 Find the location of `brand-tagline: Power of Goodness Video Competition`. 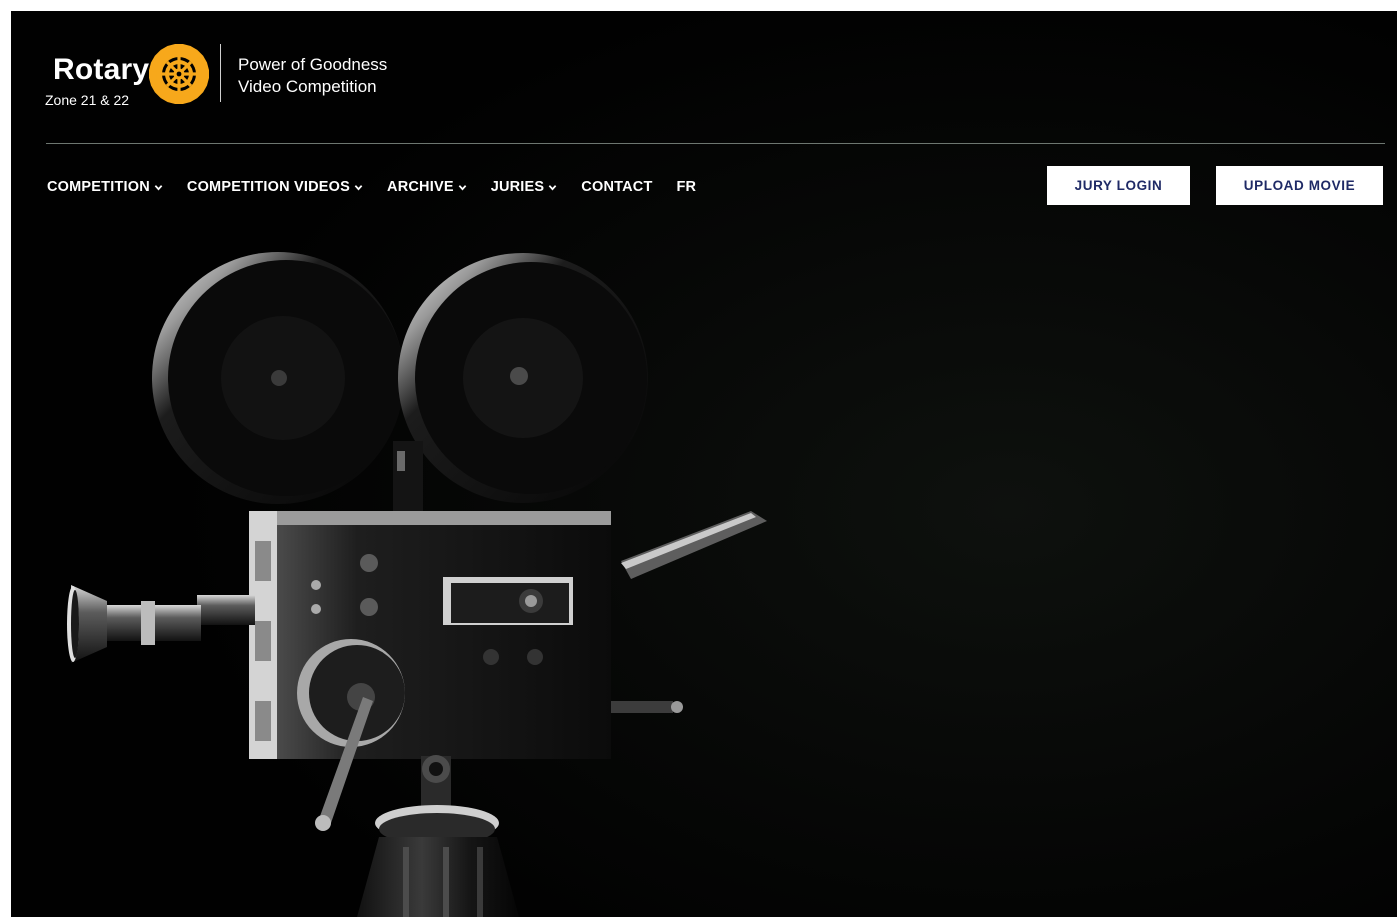

brand-tagline: Power of Goodness Video Competition is located at coordinates (312, 76).